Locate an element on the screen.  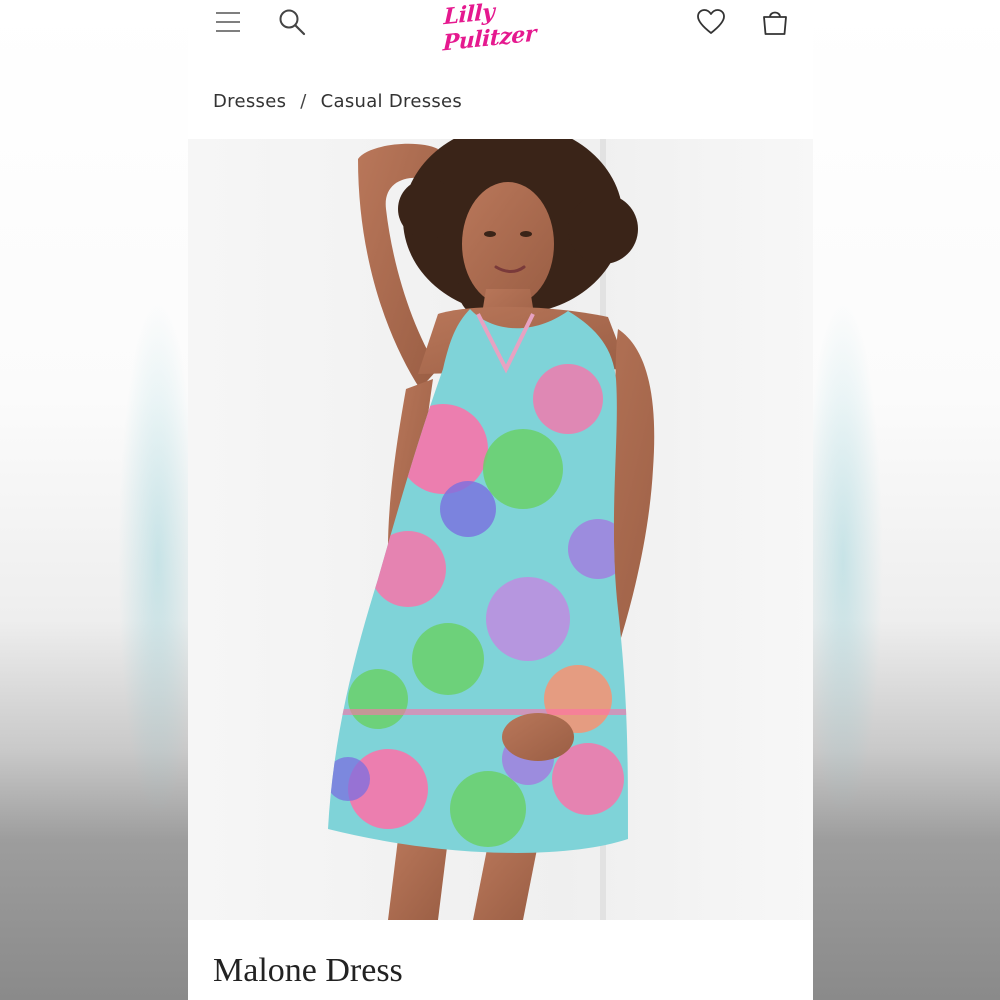
breadcrumb-item-dresses: Dresses is located at coordinates (249, 101).